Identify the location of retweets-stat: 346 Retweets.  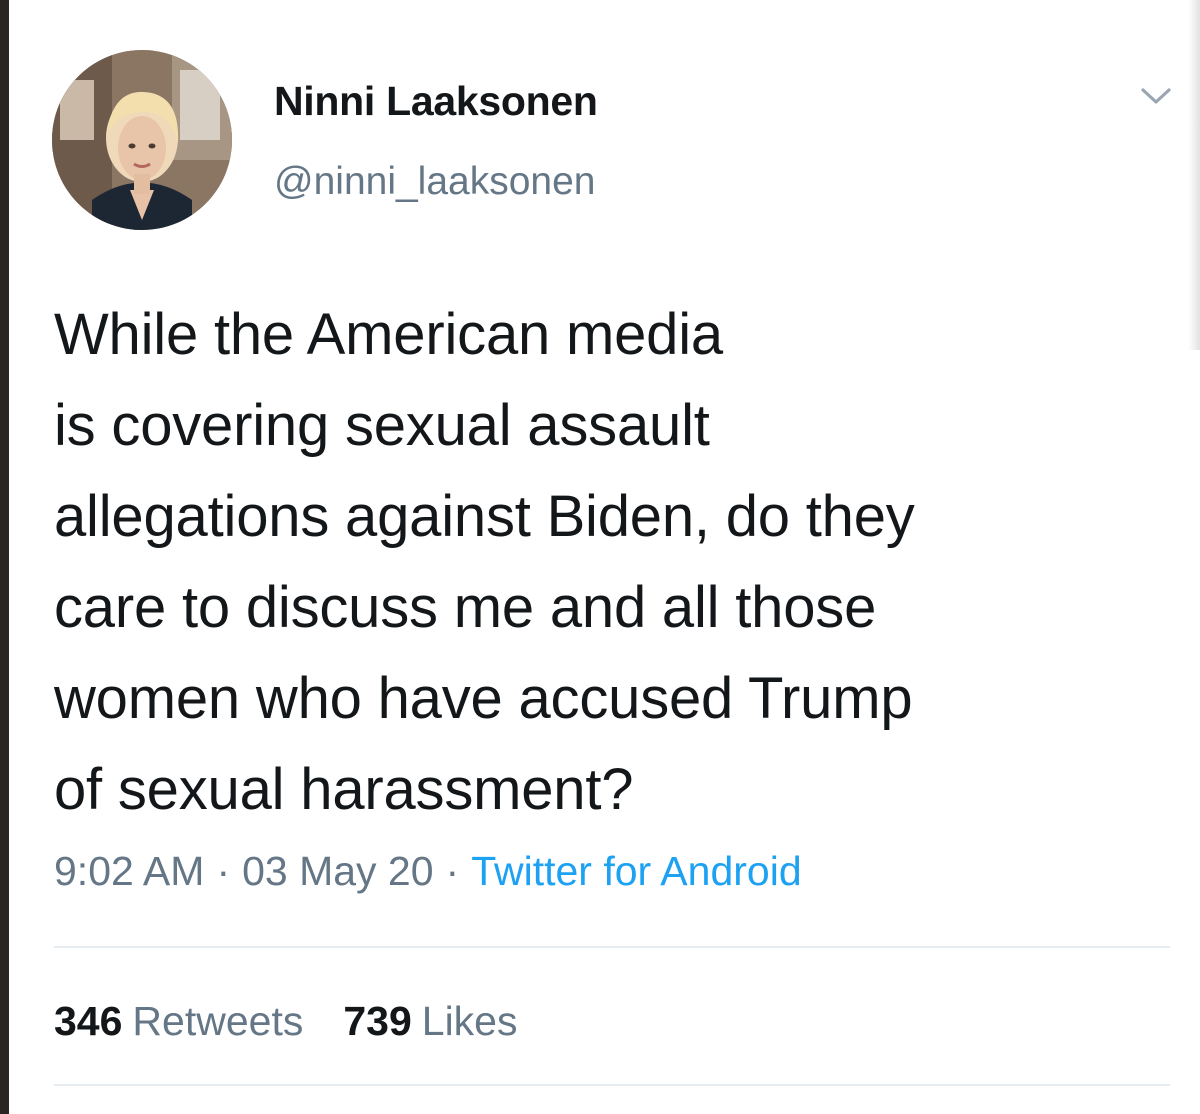
(178, 1021).